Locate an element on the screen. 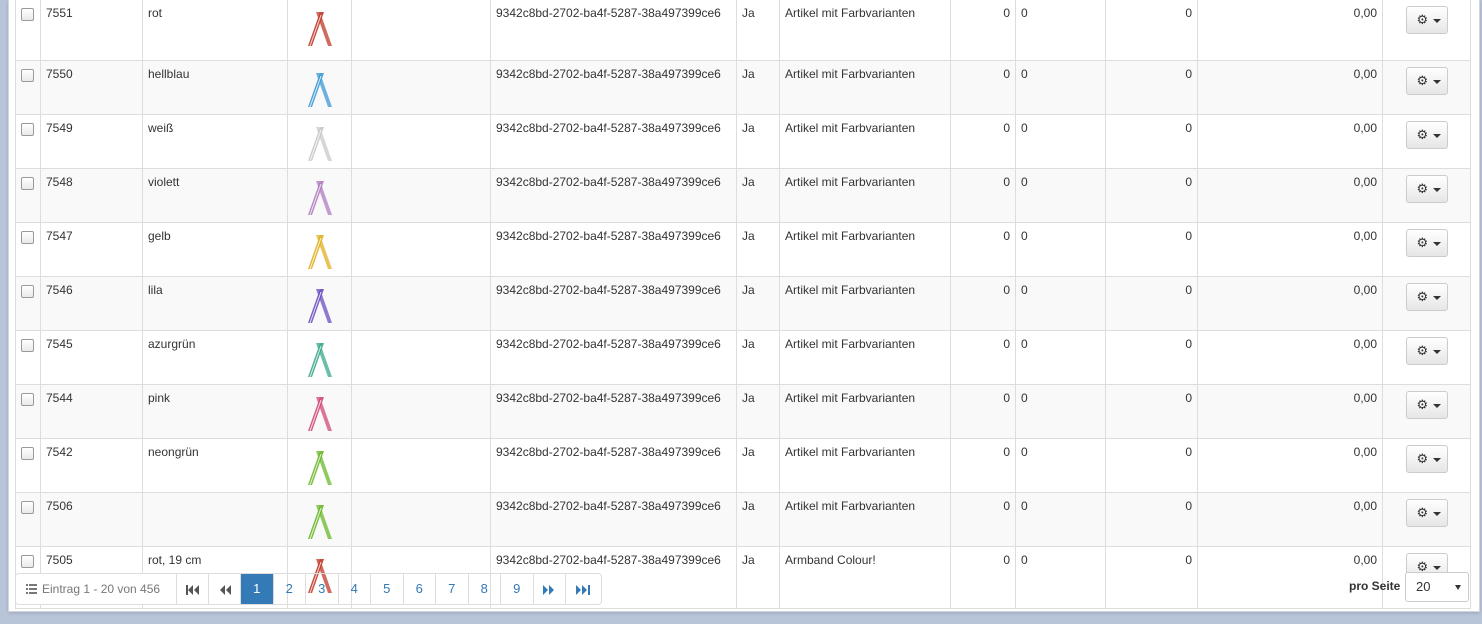  per-page-select: 20 is located at coordinates (1437, 587).